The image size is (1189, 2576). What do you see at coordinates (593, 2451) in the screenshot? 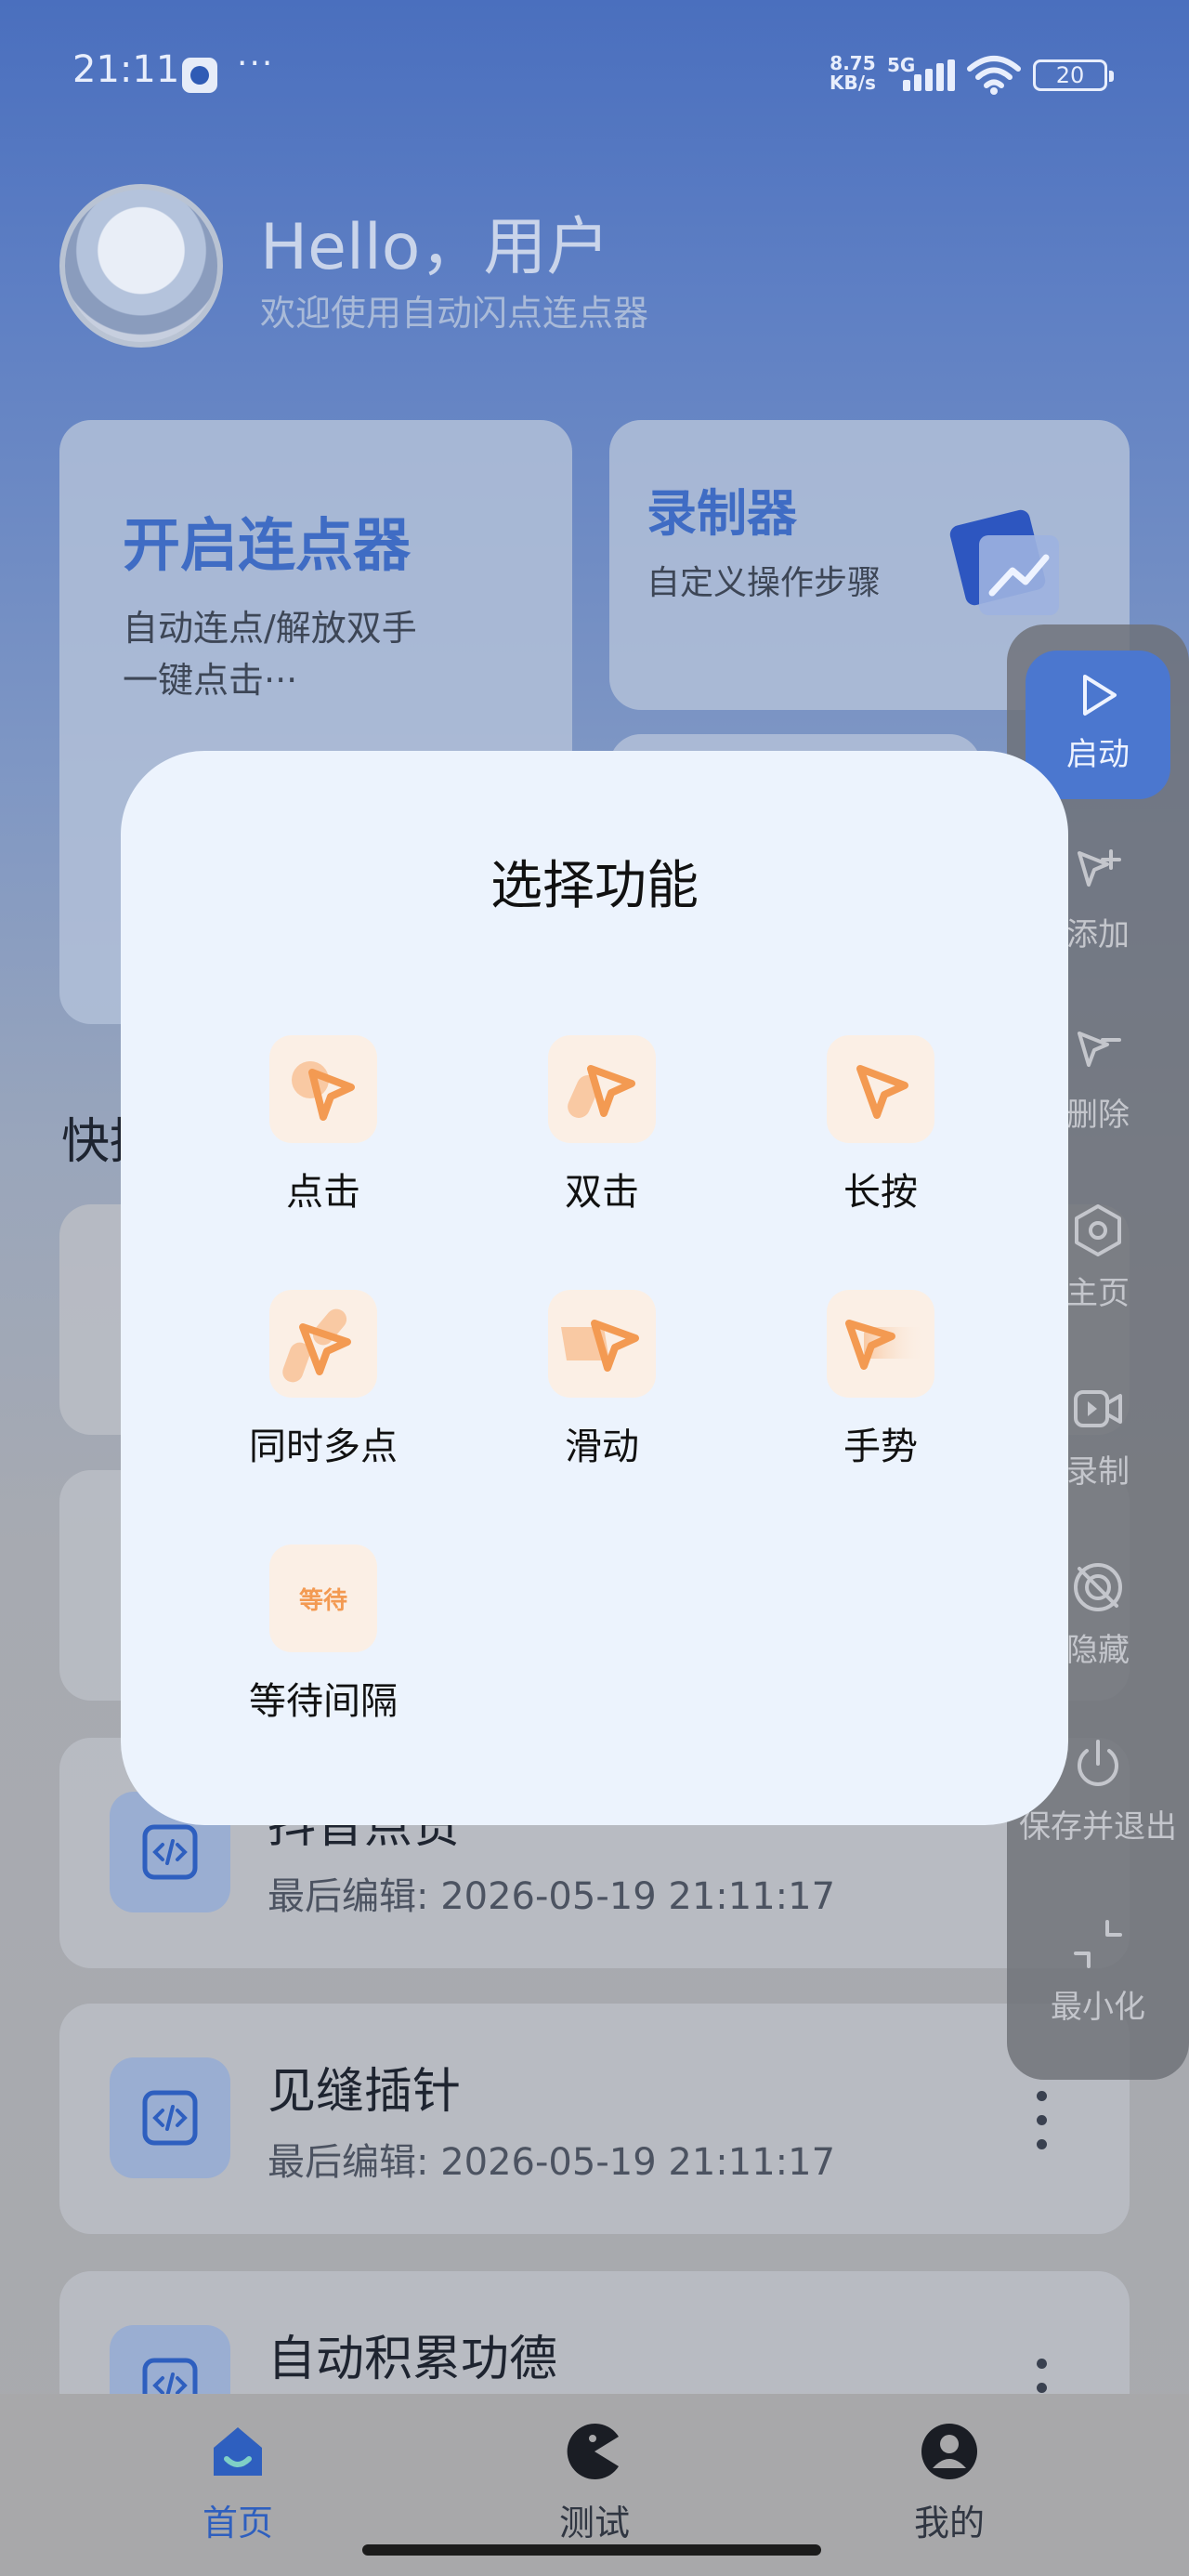
I see `pacman-icon` at bounding box center [593, 2451].